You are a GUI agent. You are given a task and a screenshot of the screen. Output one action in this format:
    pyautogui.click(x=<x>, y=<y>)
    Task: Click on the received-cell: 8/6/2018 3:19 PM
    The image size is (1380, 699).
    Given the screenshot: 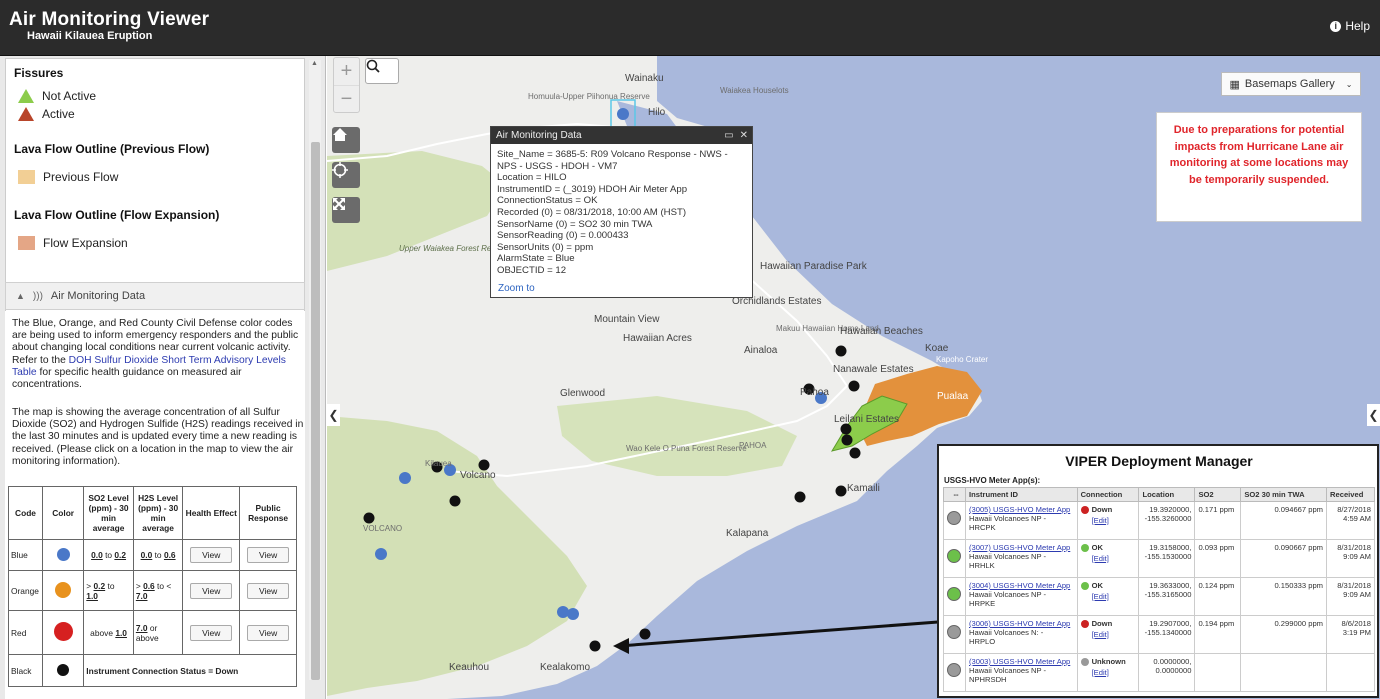 What is the action you would take?
    pyautogui.click(x=1350, y=634)
    